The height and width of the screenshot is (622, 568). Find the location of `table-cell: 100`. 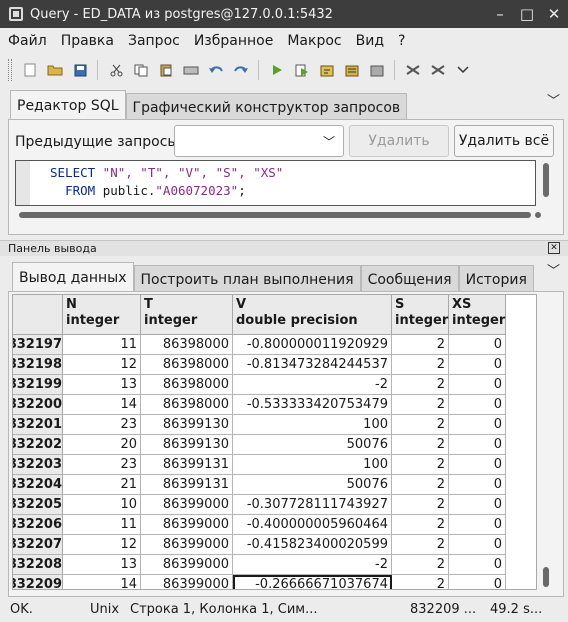

table-cell: 100 is located at coordinates (312, 425).